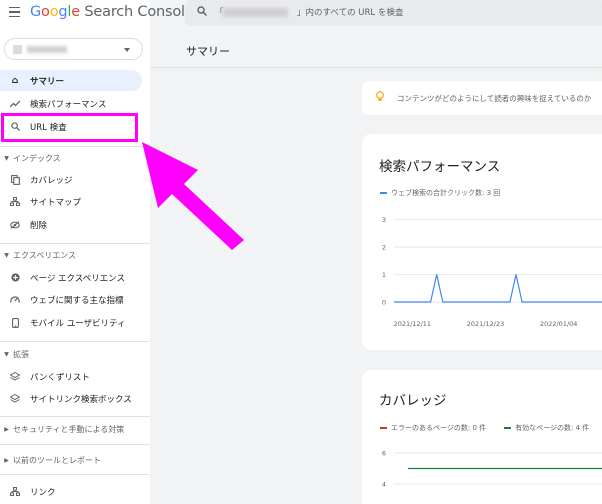 The height and width of the screenshot is (504, 602). I want to click on insights-banner: コンテンツがどのようにして読者の興味を捉えているのか, so click(482, 98).